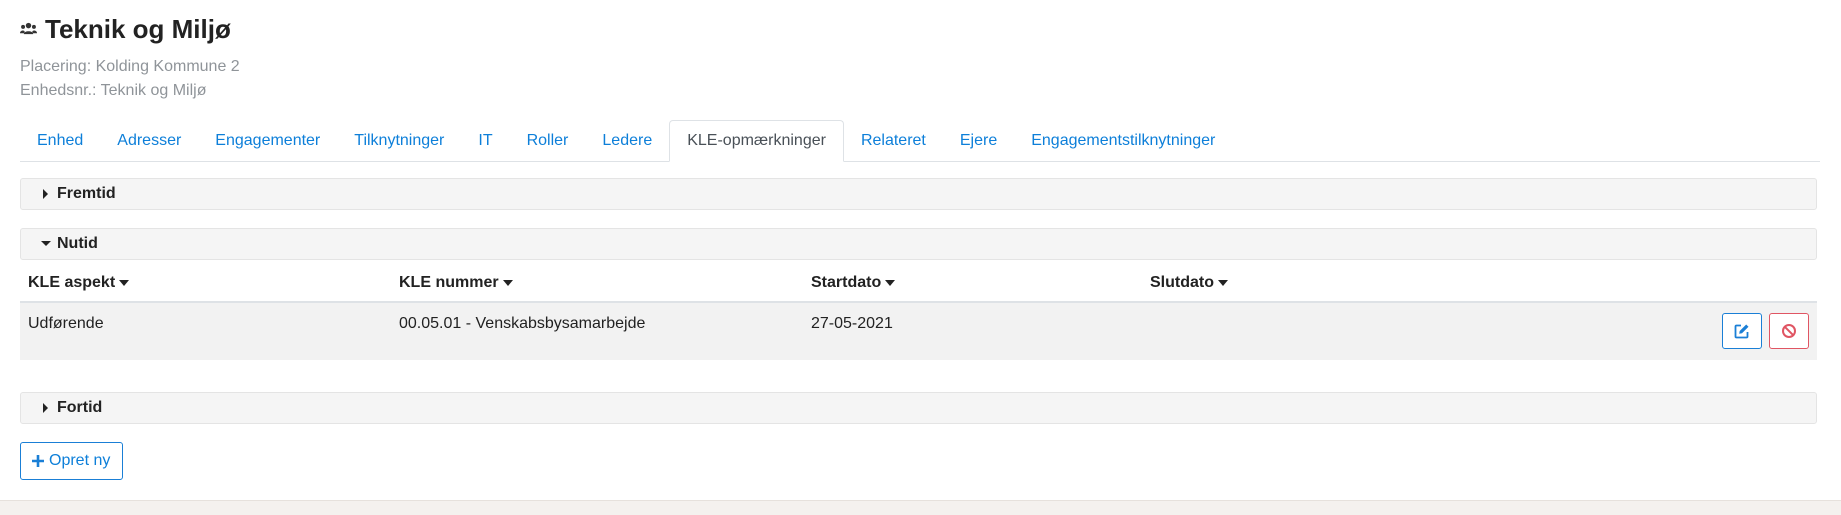  Describe the element at coordinates (918, 408) in the screenshot. I see `section-toggle-fortid: Fortid` at that location.